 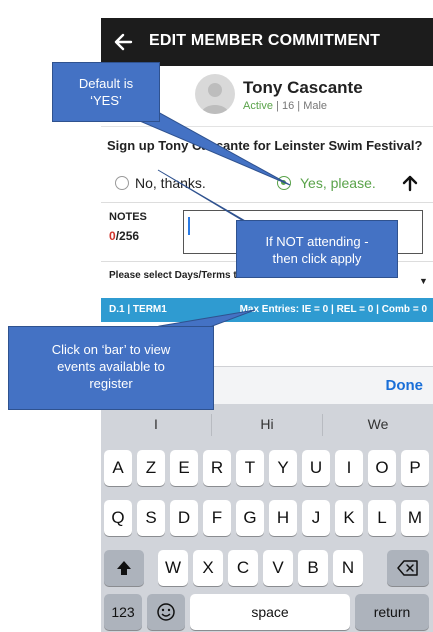 I want to click on page-title: EDIT MEMBER COMMITMENT, so click(x=265, y=40).